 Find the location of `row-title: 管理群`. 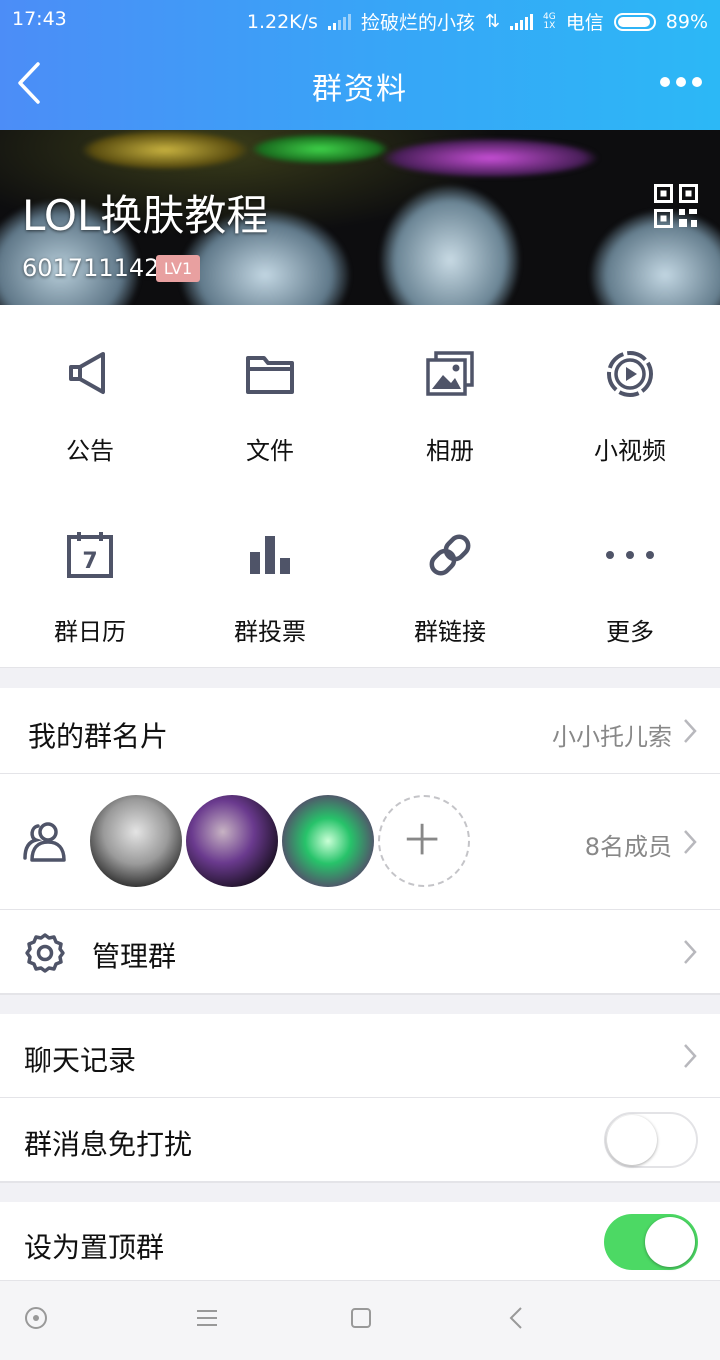

row-title: 管理群 is located at coordinates (134, 956).